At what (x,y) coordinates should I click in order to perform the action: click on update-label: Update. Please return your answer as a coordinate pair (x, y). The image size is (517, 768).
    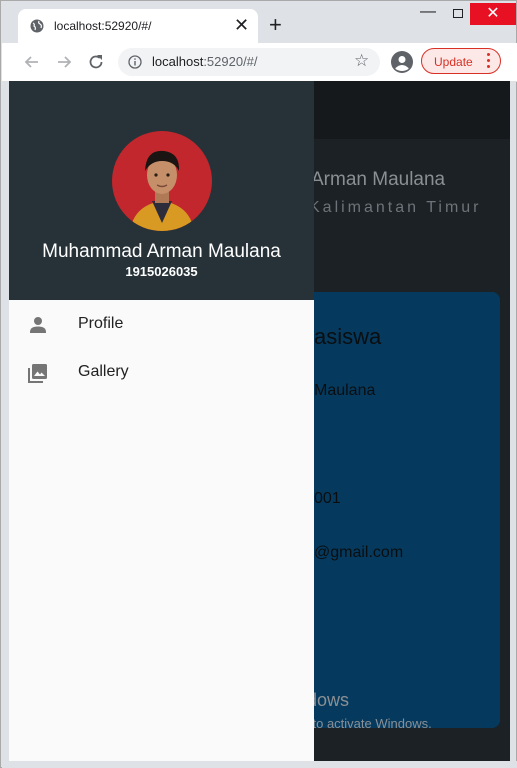
    Looking at the image, I should click on (453, 62).